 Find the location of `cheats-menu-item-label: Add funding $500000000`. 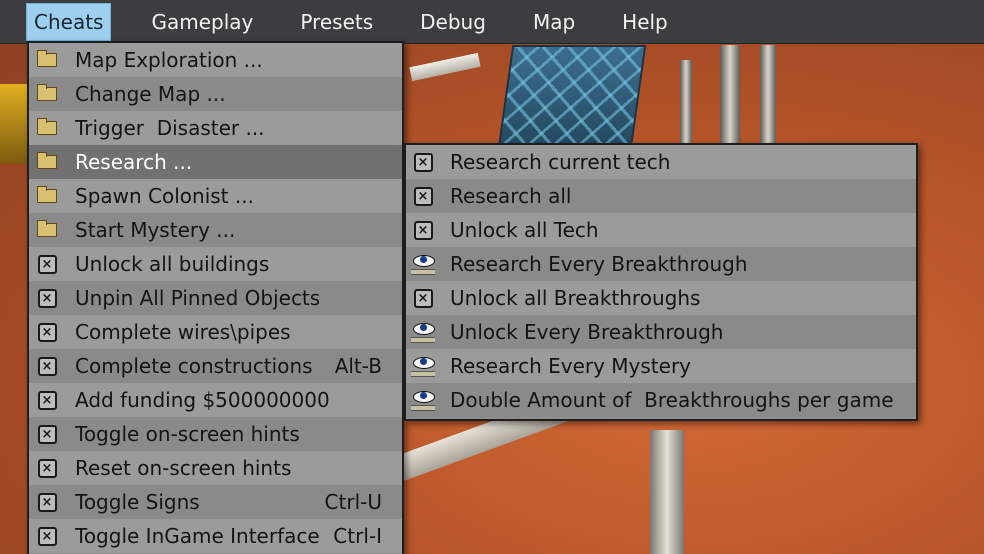

cheats-menu-item-label: Add funding $500000000 is located at coordinates (202, 400).